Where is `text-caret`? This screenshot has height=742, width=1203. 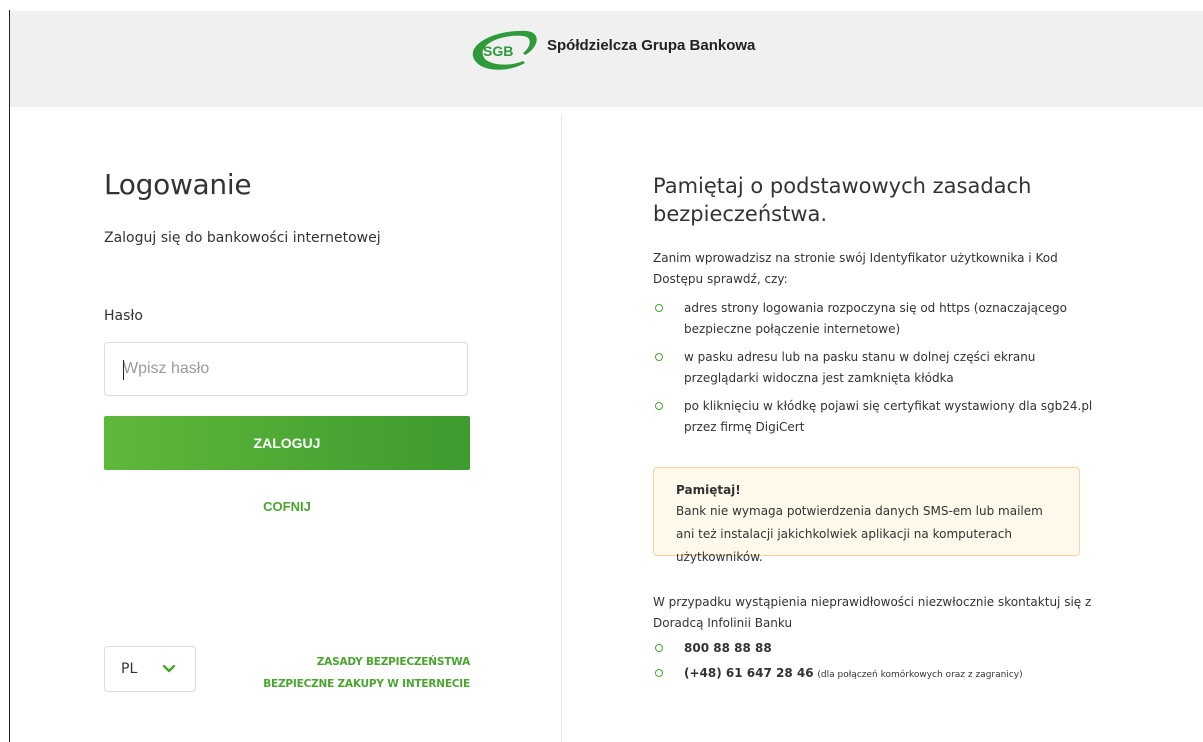 text-caret is located at coordinates (123, 370).